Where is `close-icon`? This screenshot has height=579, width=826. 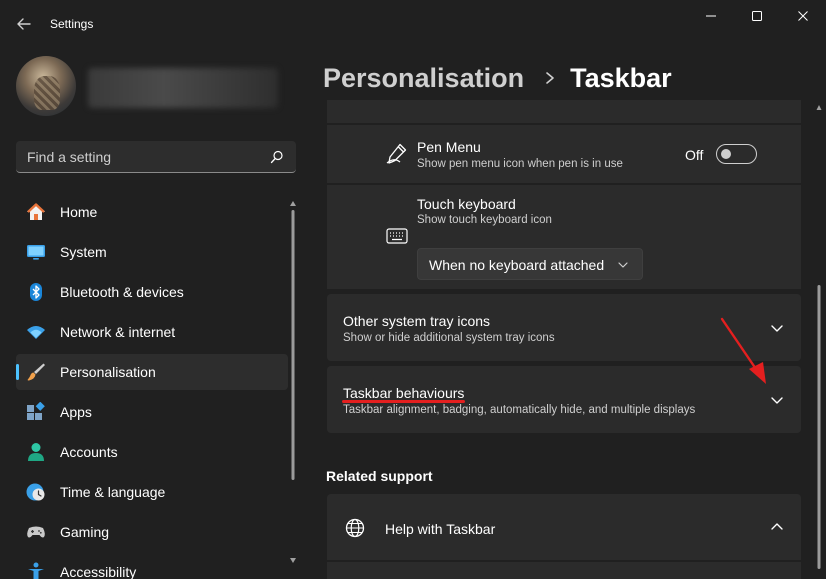
close-icon is located at coordinates (803, 16).